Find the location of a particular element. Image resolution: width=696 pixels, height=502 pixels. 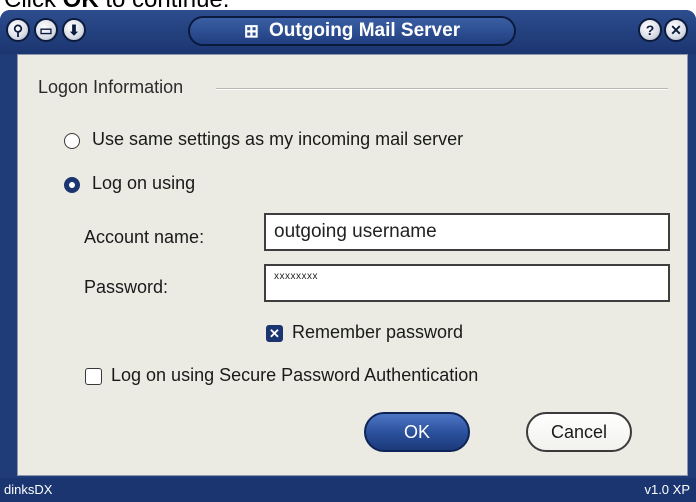

log-on-using-label: Log on using is located at coordinates (143, 183).